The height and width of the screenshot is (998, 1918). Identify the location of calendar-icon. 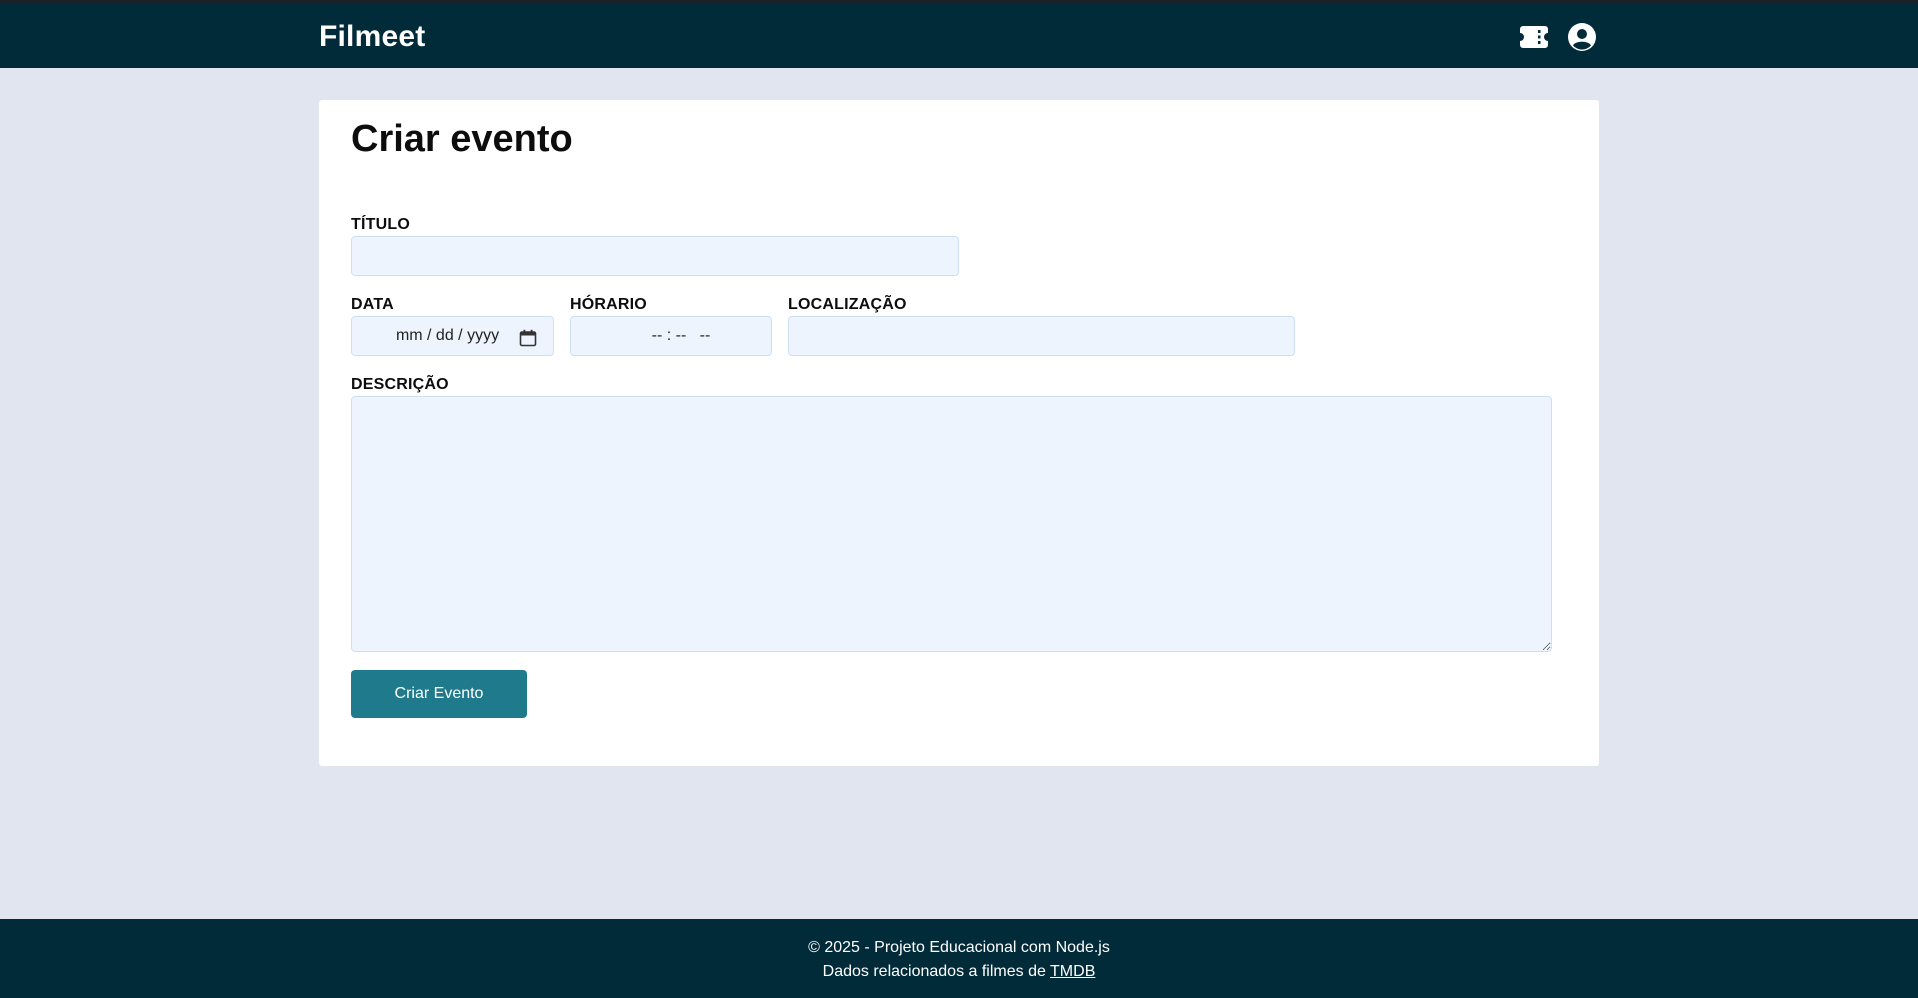
(528, 338).